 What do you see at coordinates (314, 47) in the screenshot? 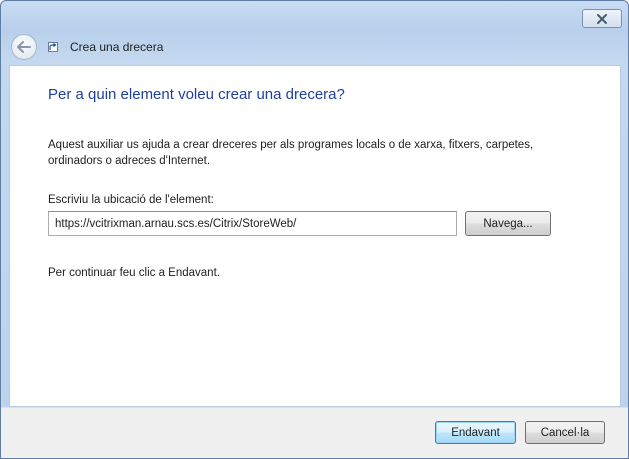
I see `title-bar: Crea una drecera` at bounding box center [314, 47].